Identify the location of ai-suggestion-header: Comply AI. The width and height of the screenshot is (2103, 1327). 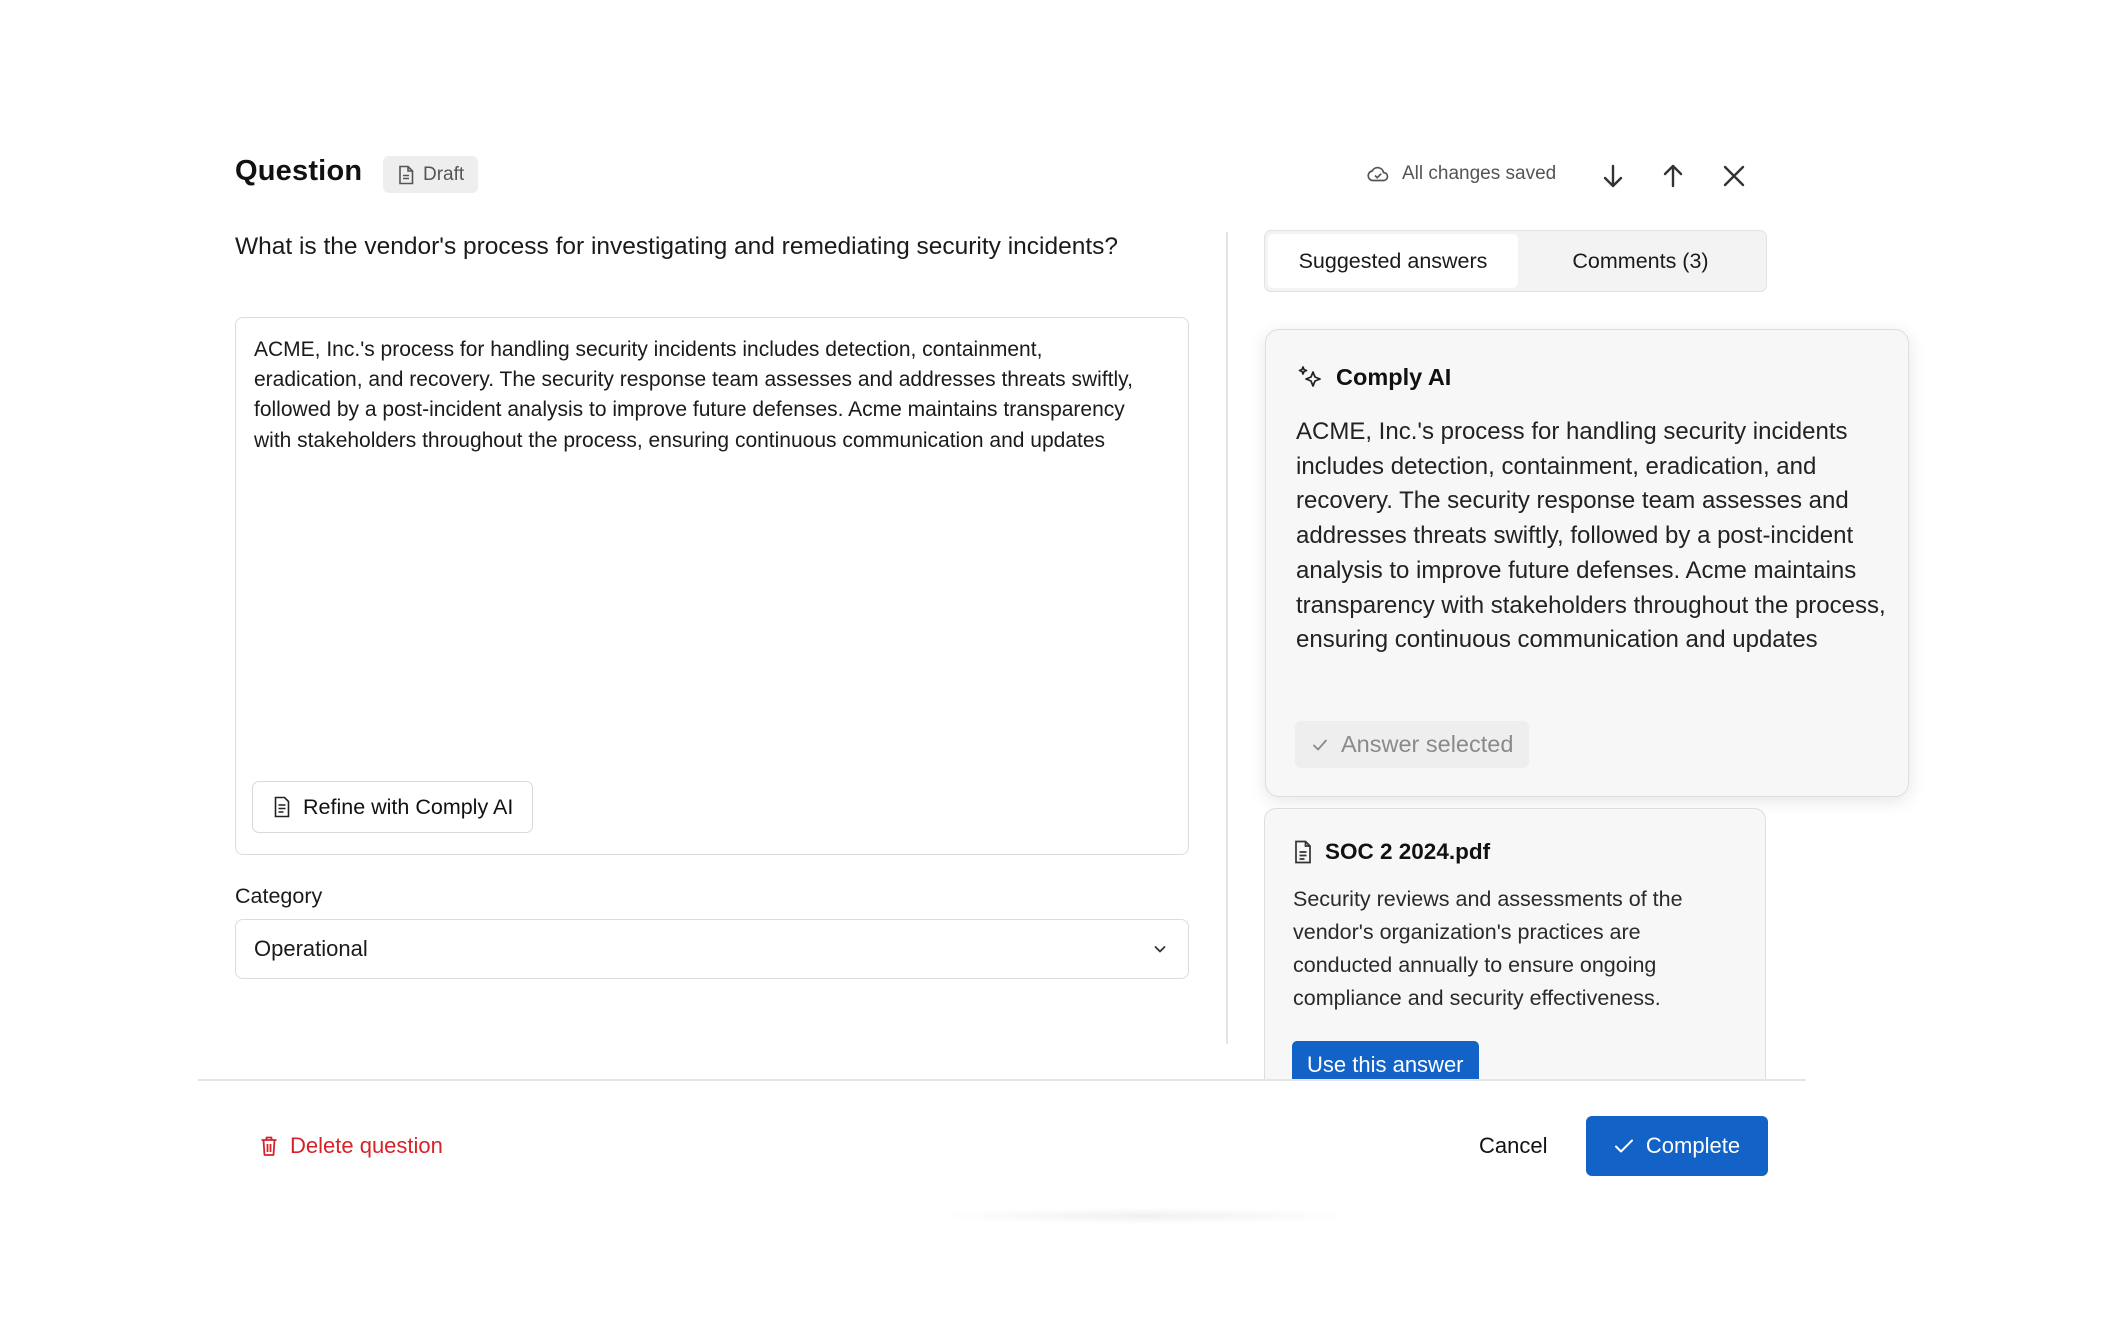
(1373, 377).